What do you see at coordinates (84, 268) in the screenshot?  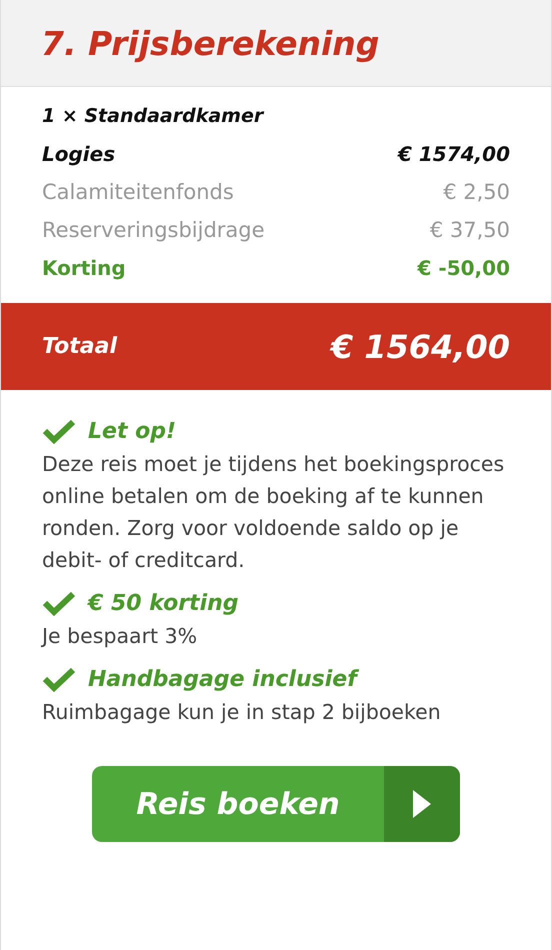 I see `price-label: Korting` at bounding box center [84, 268].